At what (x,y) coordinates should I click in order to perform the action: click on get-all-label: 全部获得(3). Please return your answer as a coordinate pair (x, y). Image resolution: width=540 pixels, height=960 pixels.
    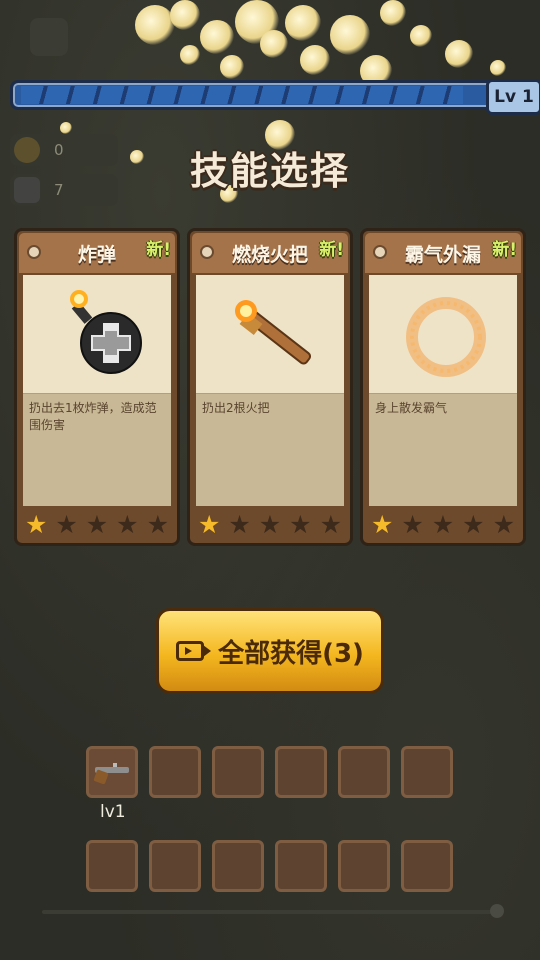
    Looking at the image, I should click on (291, 653).